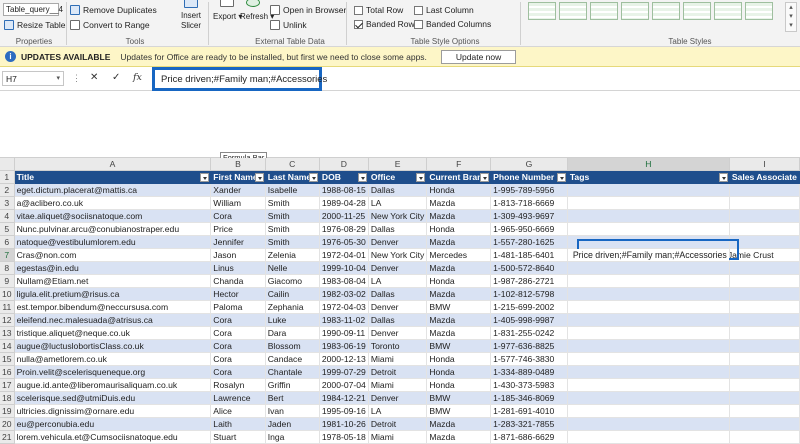 This screenshot has width=800, height=444. What do you see at coordinates (113, 398) in the screenshot?
I see `table-cell: scelerisque.sed@utmiDuis.edu` at bounding box center [113, 398].